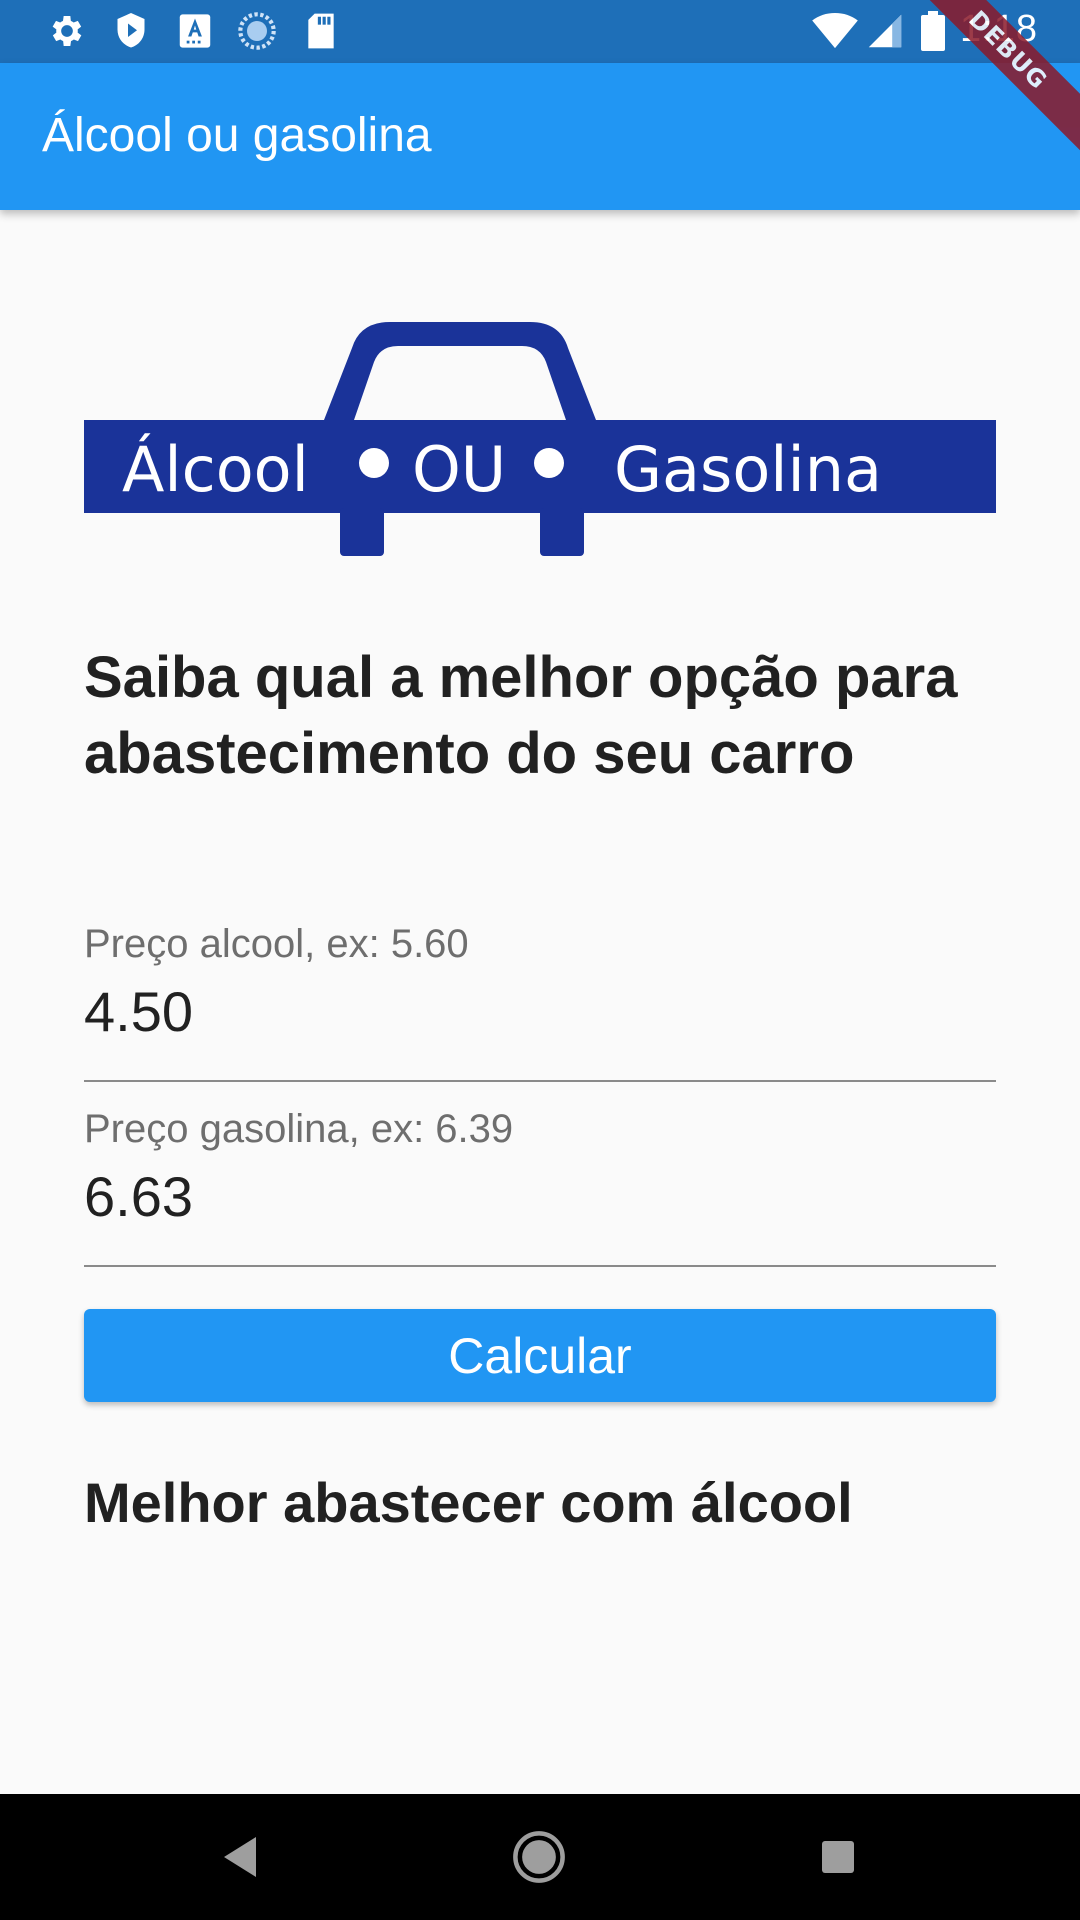 This screenshot has width=1080, height=1920. What do you see at coordinates (240, 1857) in the screenshot?
I see `back-icon` at bounding box center [240, 1857].